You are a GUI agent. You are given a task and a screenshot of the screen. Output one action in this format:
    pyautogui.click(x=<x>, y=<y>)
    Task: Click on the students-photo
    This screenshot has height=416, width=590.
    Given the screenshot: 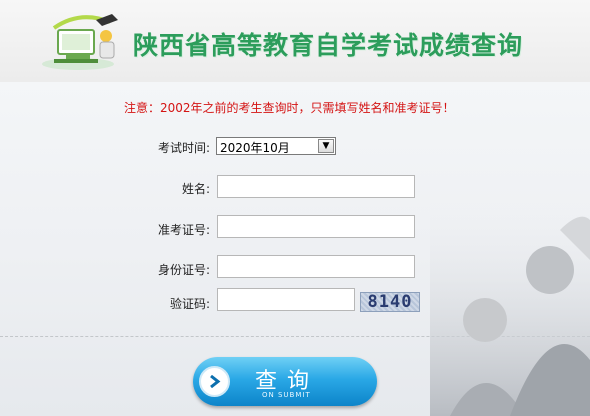 What is the action you would take?
    pyautogui.click(x=510, y=308)
    